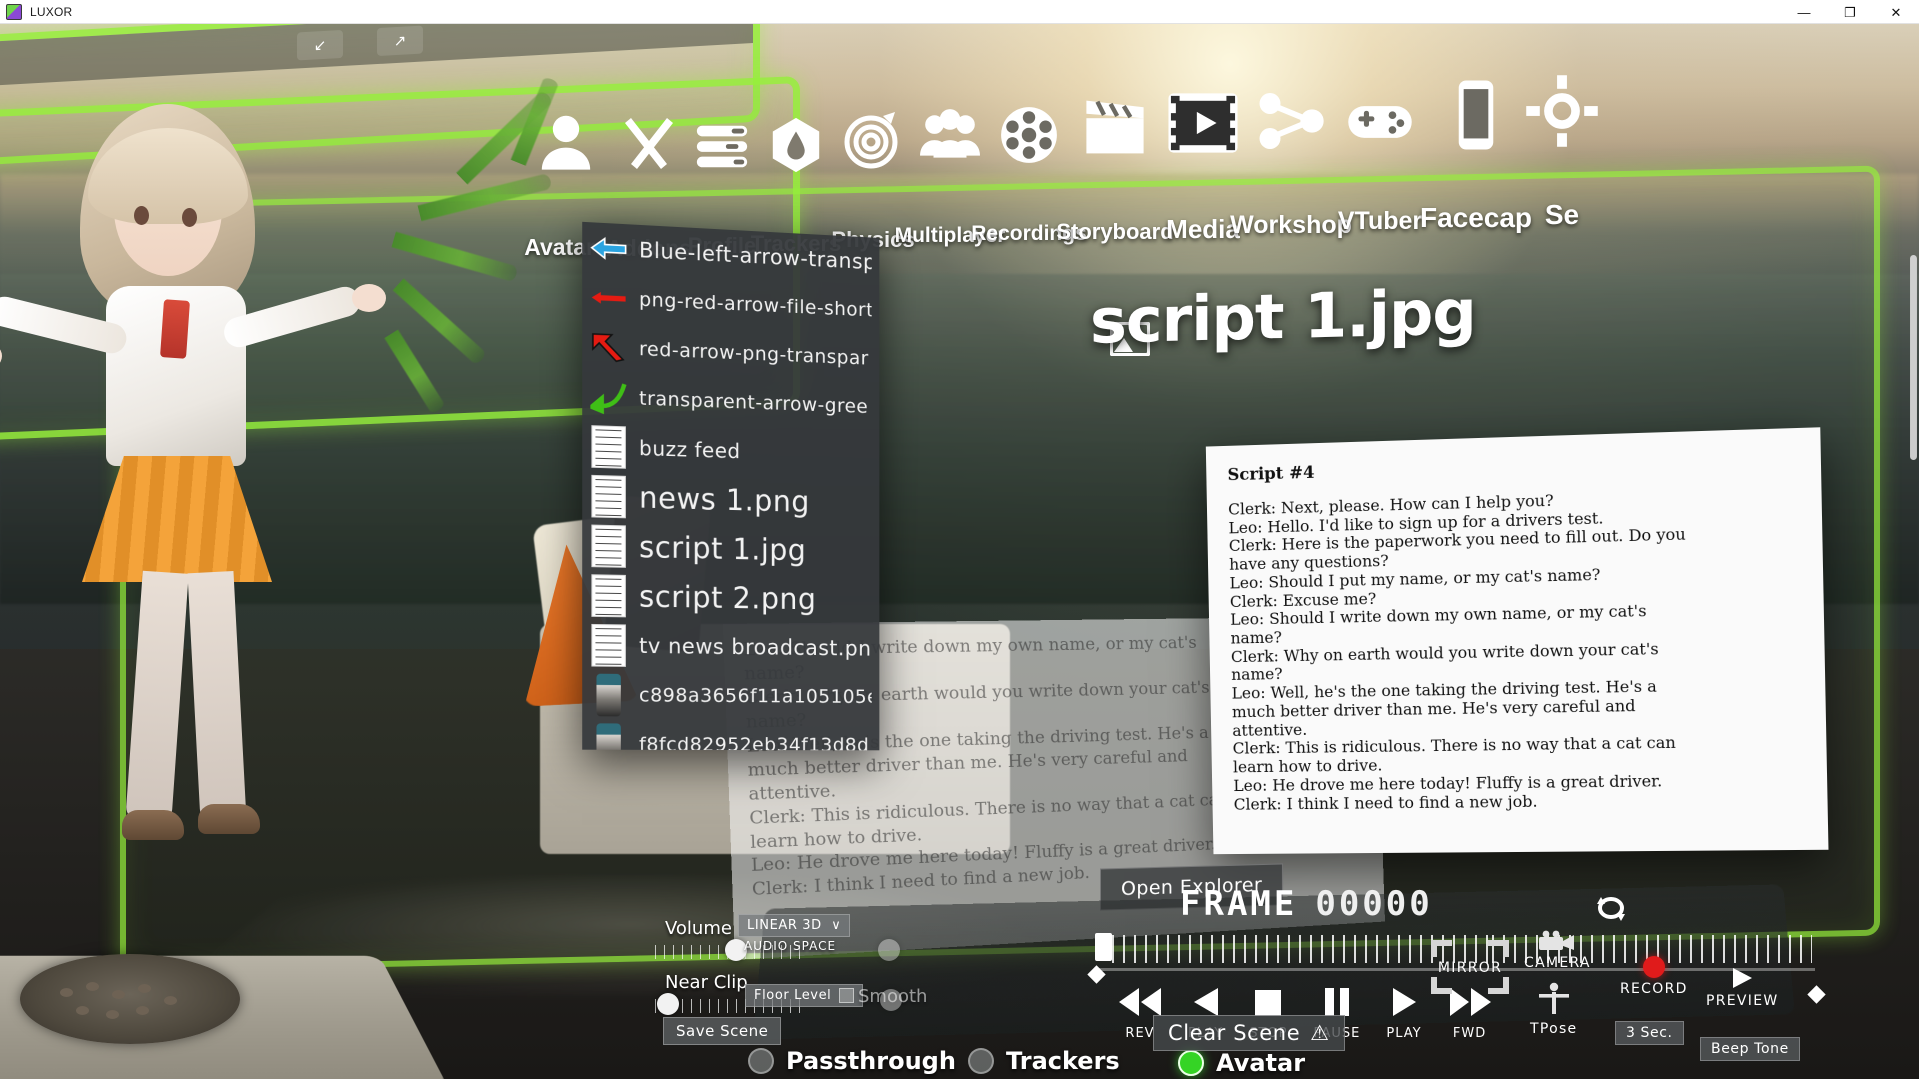  Describe the element at coordinates (1611, 911) in the screenshot. I see `loop-icon` at that location.